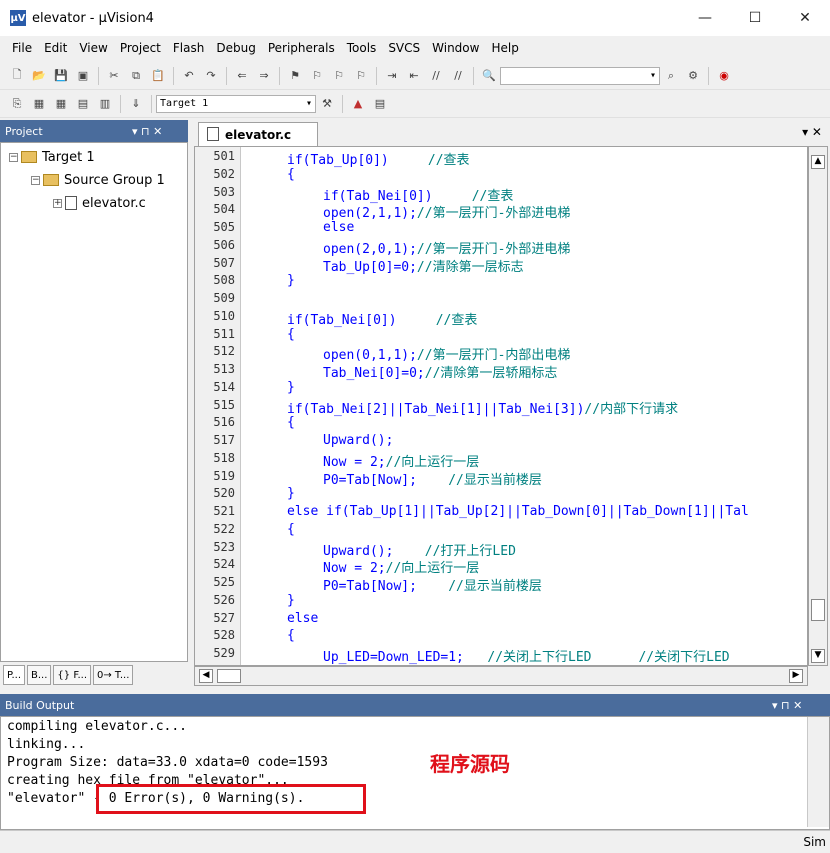 This screenshot has width=830, height=853. Describe the element at coordinates (224, 635) in the screenshot. I see `line-number: 528` at that location.